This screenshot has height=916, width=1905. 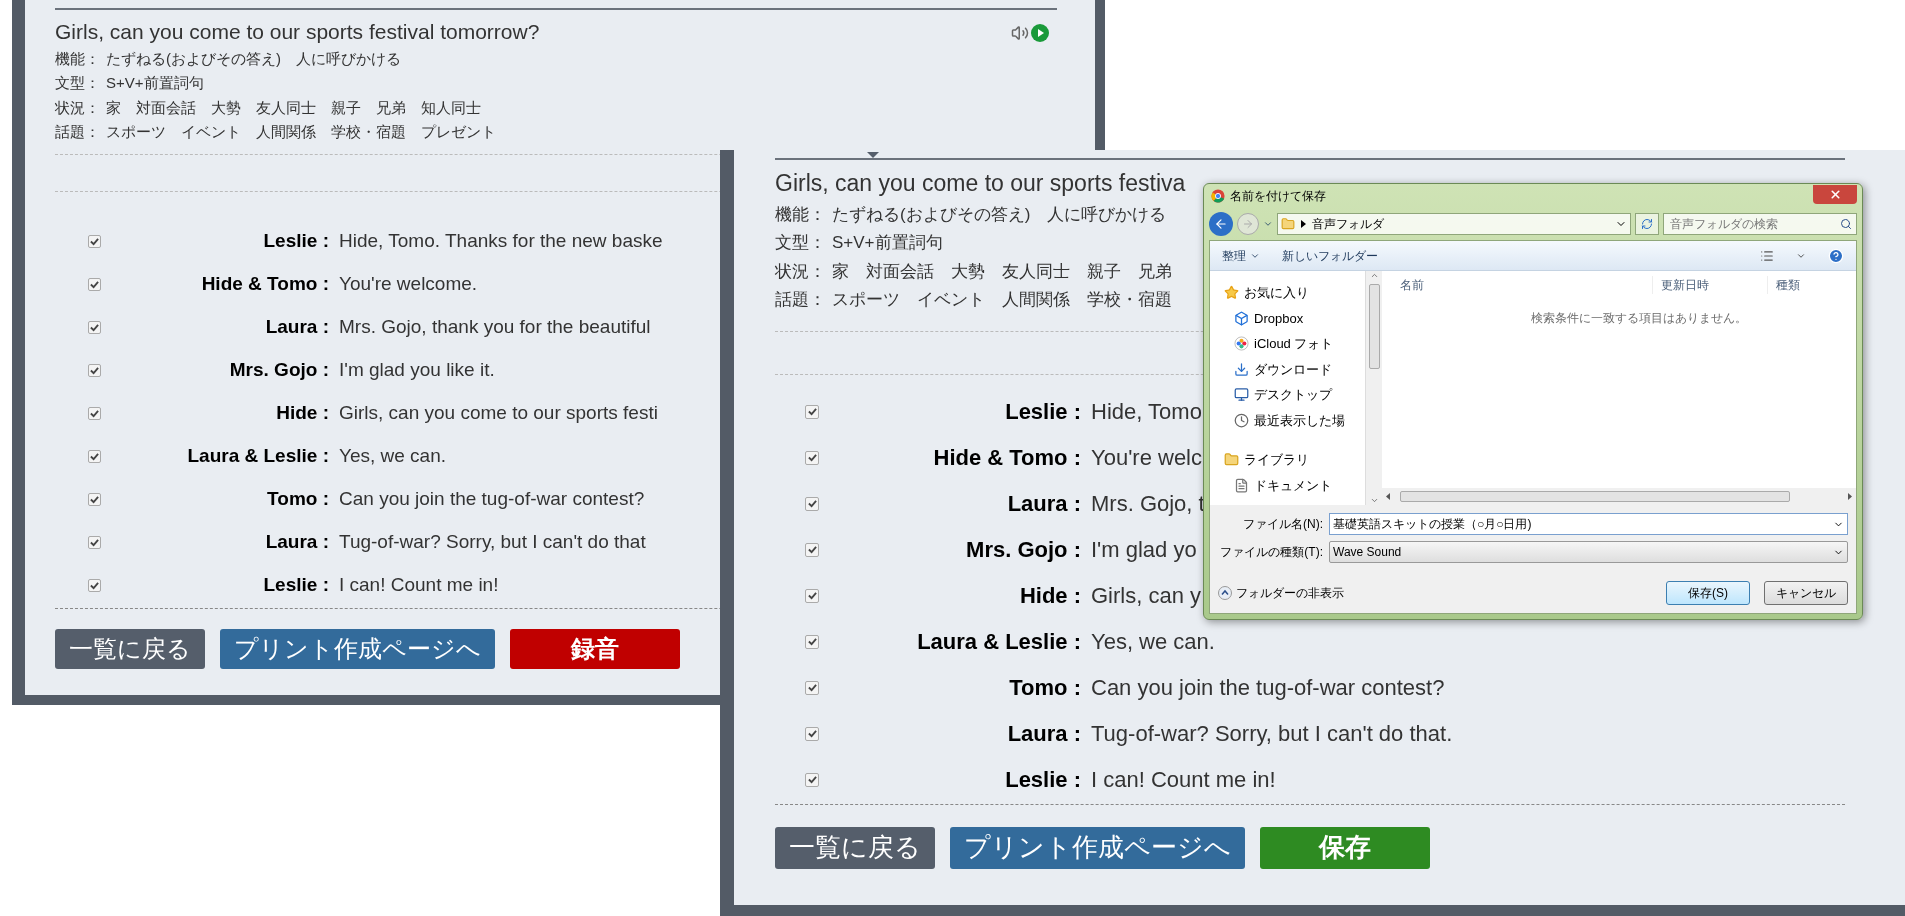 What do you see at coordinates (1002, 271) in the screenshot?
I see `info-text: 家 対面会話 大勢 友人同士 親子 兄弟` at bounding box center [1002, 271].